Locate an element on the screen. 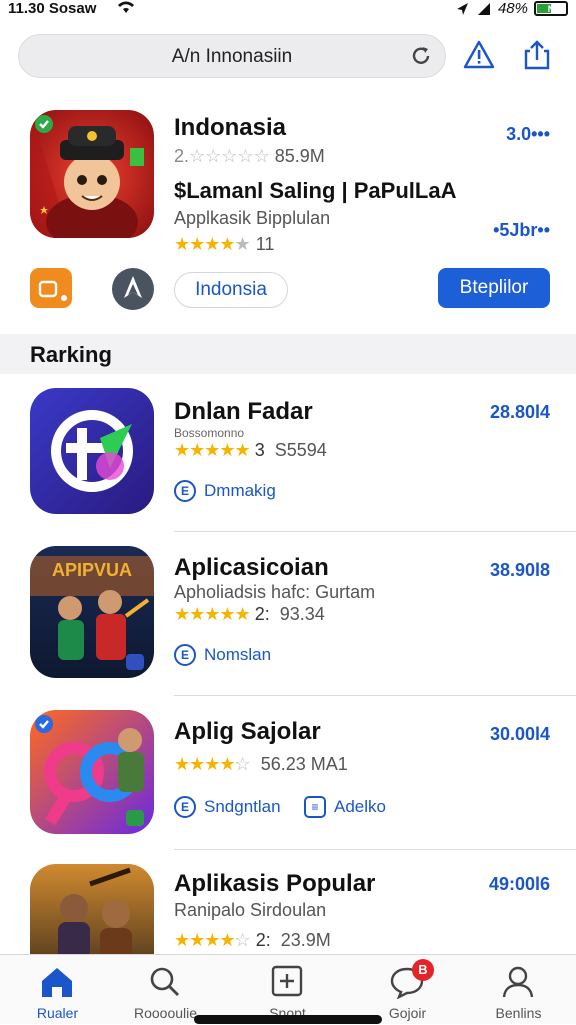  app-rating: ★★★★☆ 56.23 MA1 is located at coordinates (261, 764).